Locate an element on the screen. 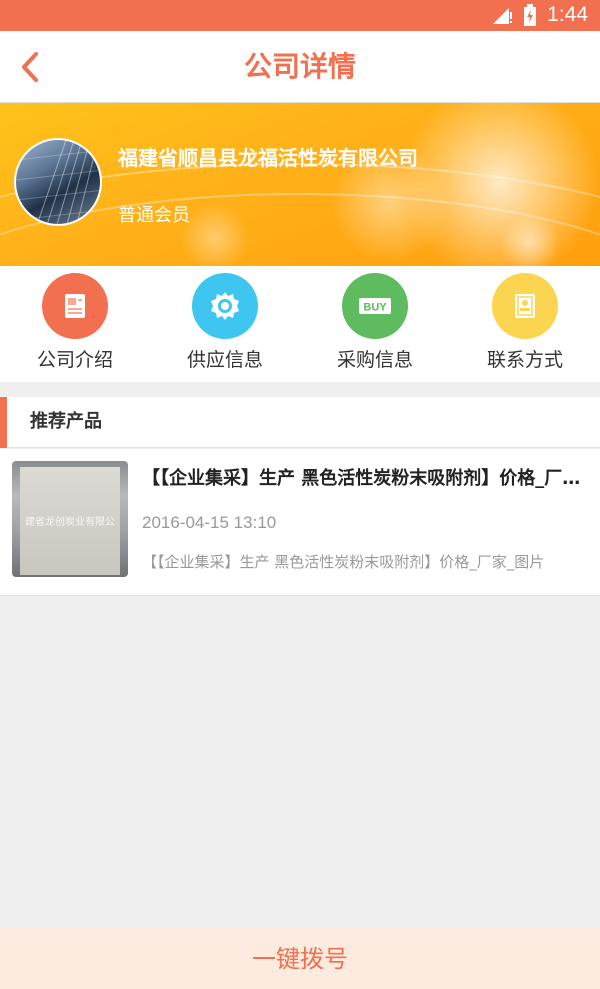 The height and width of the screenshot is (989, 600). product-thumbnail: 建省龙创炭业有限公 is located at coordinates (70, 519).